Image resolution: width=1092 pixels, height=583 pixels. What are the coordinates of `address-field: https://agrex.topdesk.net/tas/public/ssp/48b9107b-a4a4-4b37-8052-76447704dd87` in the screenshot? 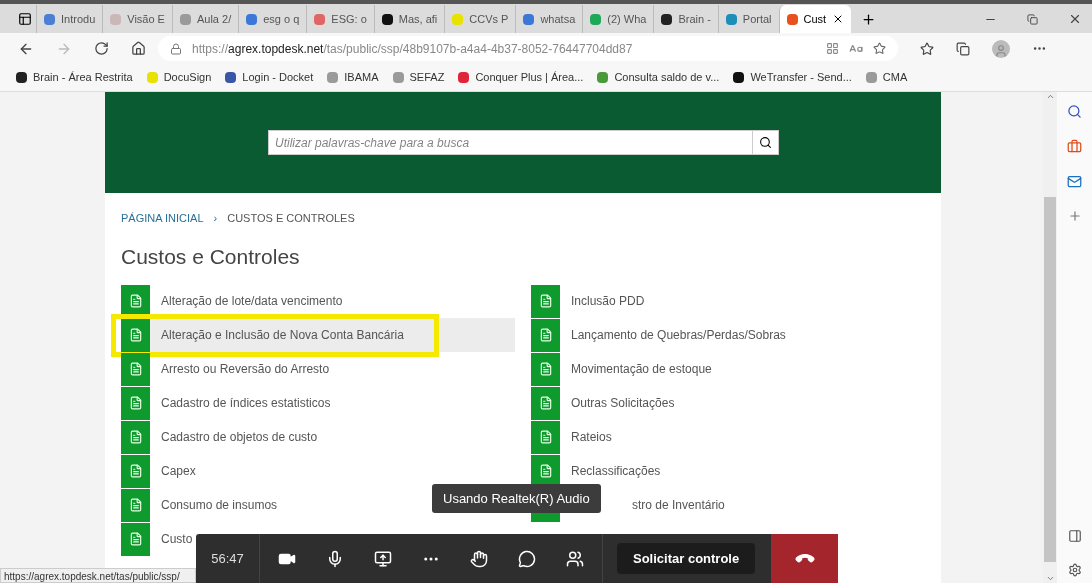 It's located at (528, 48).